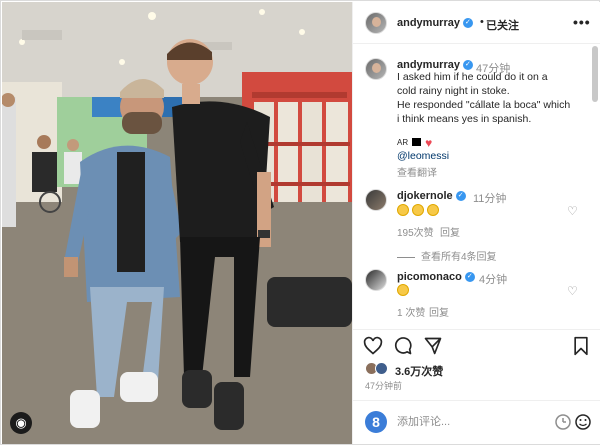 The height and width of the screenshot is (445, 600). Describe the element at coordinates (417, 142) in the screenshot. I see `black-flag-icon` at that location.